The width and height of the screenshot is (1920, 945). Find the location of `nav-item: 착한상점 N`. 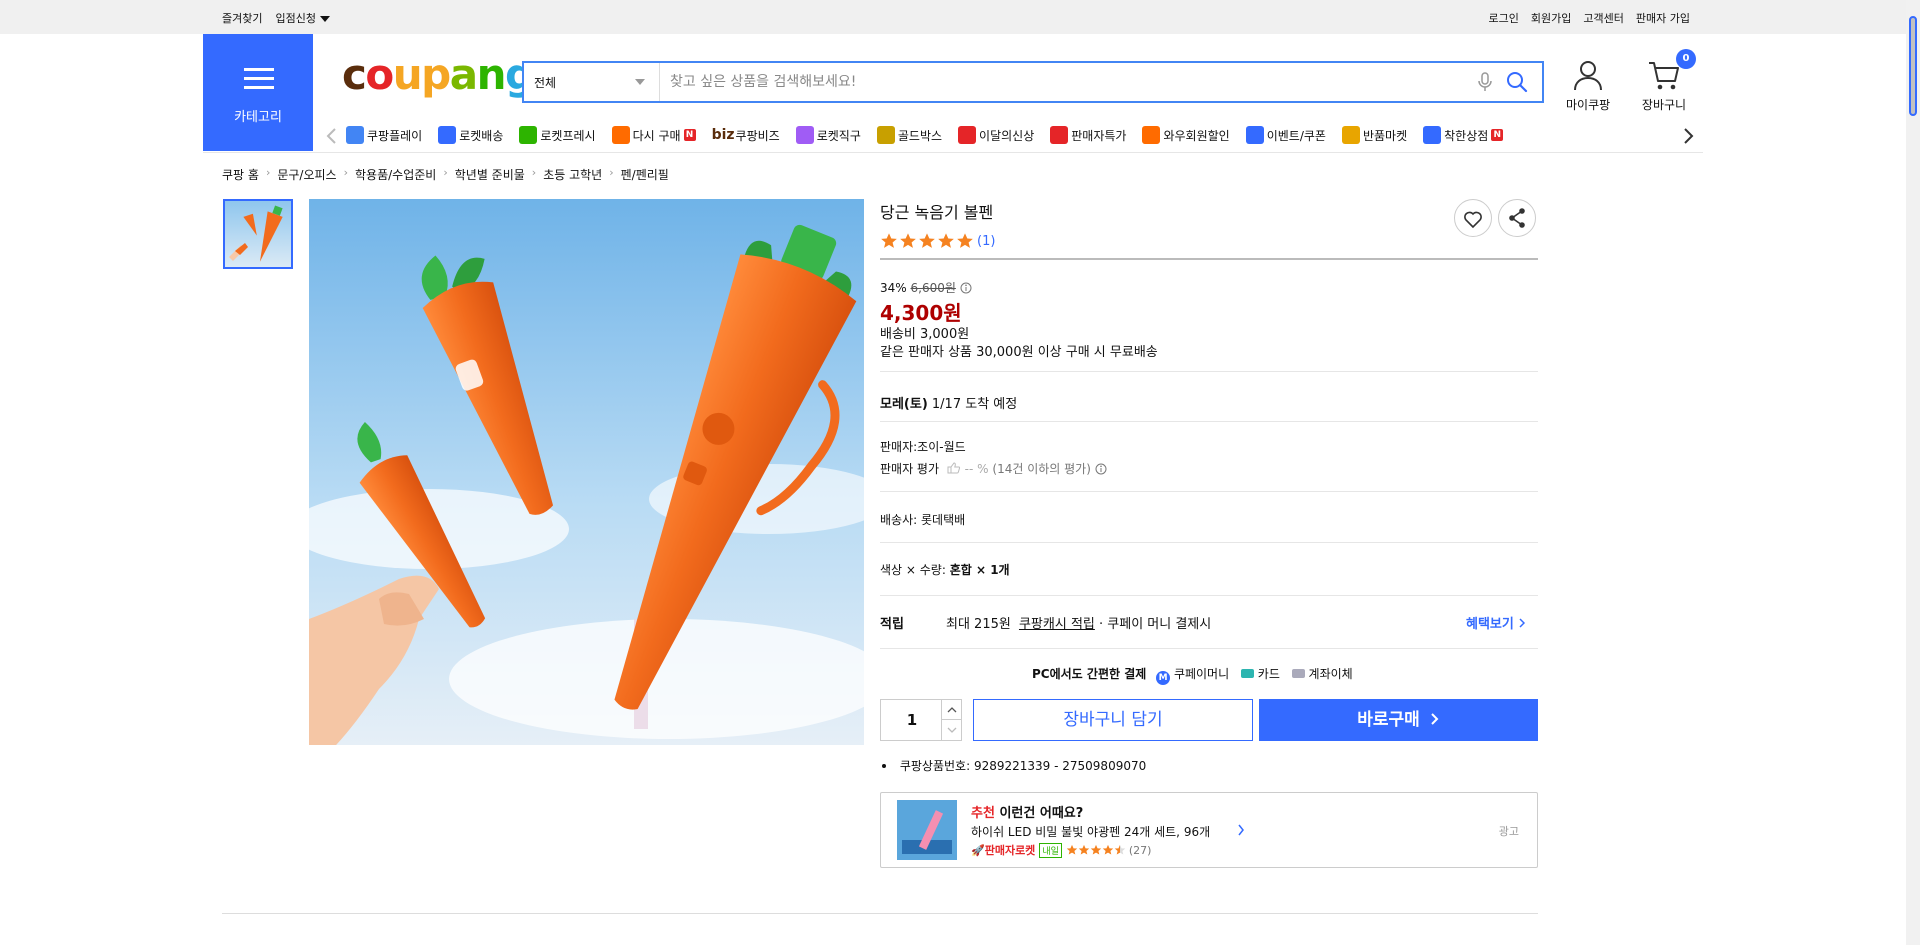

nav-item: 착한상점 N is located at coordinates (1463, 135).